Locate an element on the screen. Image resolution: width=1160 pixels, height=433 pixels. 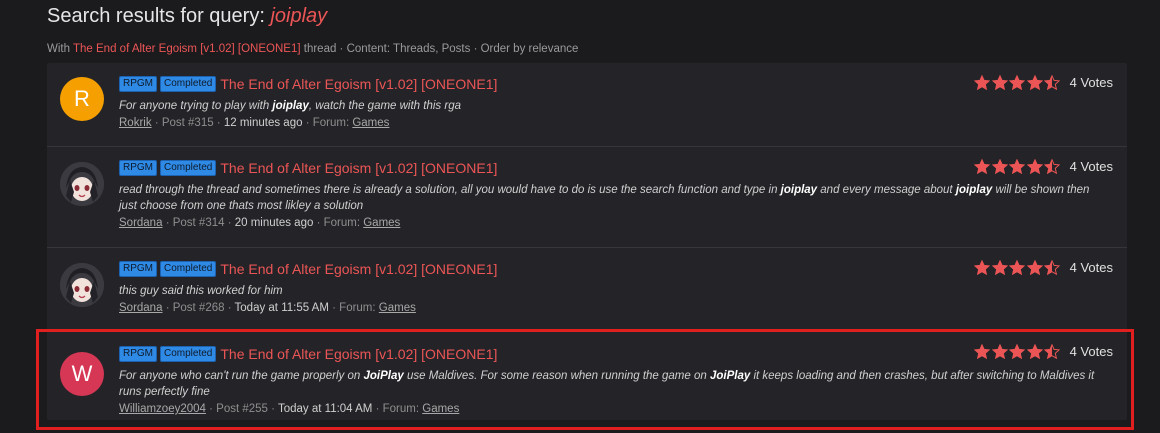
avatar-letter: W is located at coordinates (82, 373).